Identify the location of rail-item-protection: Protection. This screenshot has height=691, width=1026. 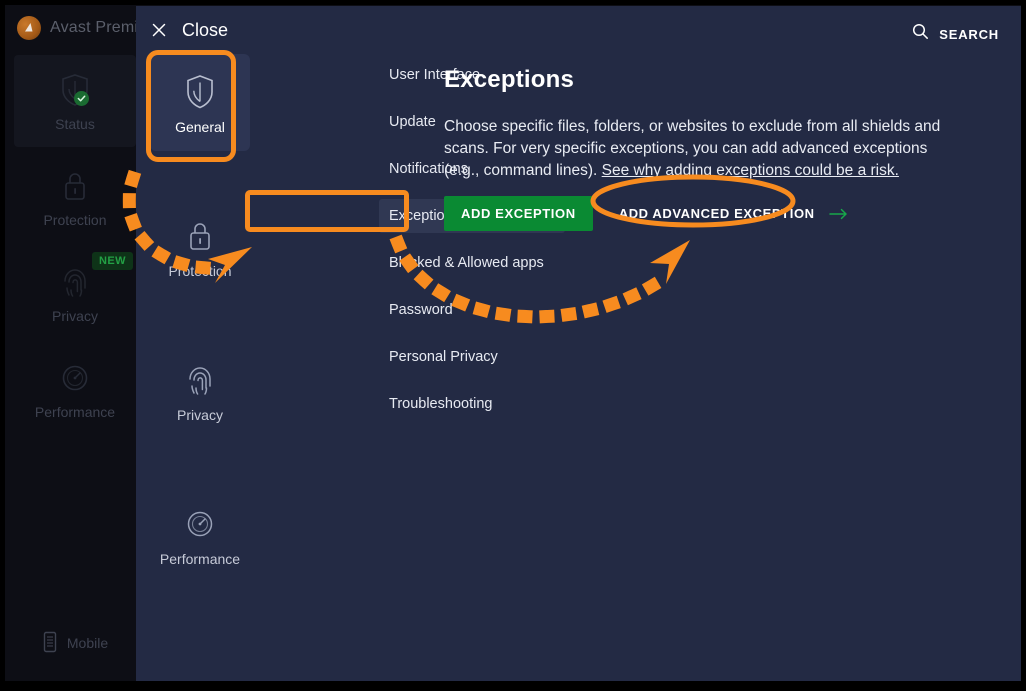
(75, 197).